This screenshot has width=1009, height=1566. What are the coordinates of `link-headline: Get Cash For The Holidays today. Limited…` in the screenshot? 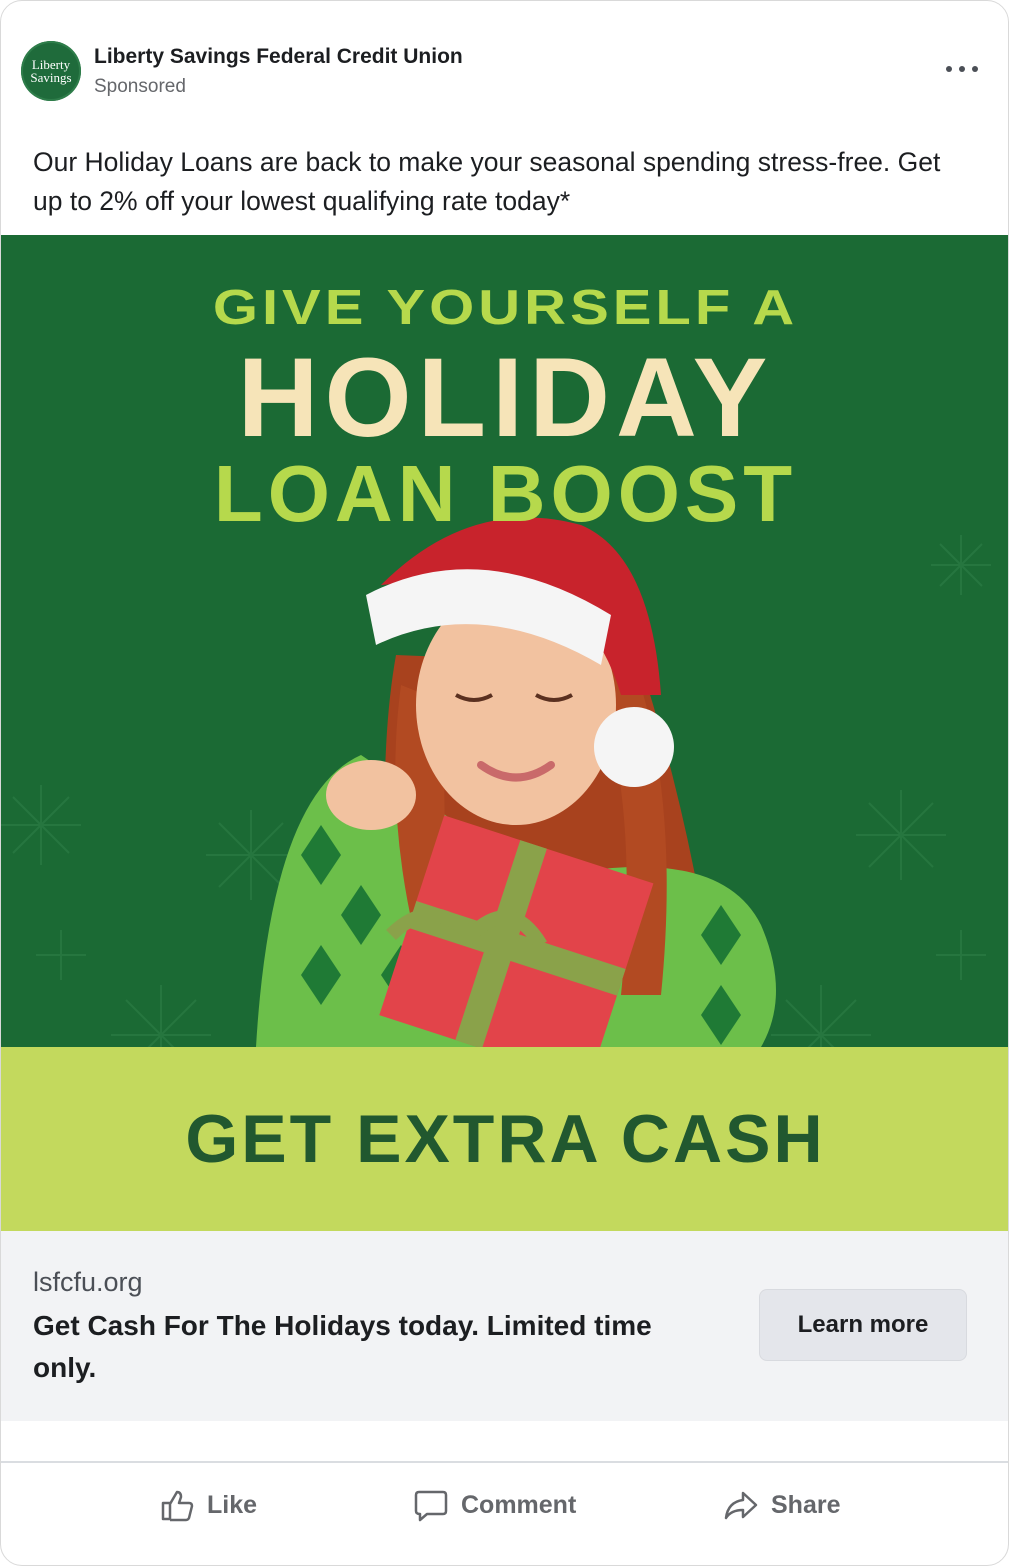 It's located at (342, 1346).